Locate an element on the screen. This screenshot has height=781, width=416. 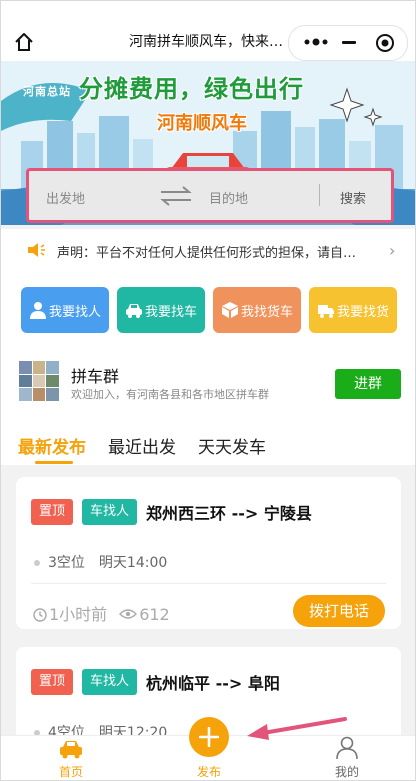
more-icon is located at coordinates (316, 42).